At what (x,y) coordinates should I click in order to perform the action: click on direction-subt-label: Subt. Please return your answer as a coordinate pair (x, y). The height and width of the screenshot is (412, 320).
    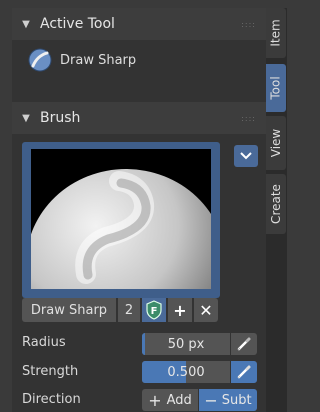
    Looking at the image, I should click on (236, 400).